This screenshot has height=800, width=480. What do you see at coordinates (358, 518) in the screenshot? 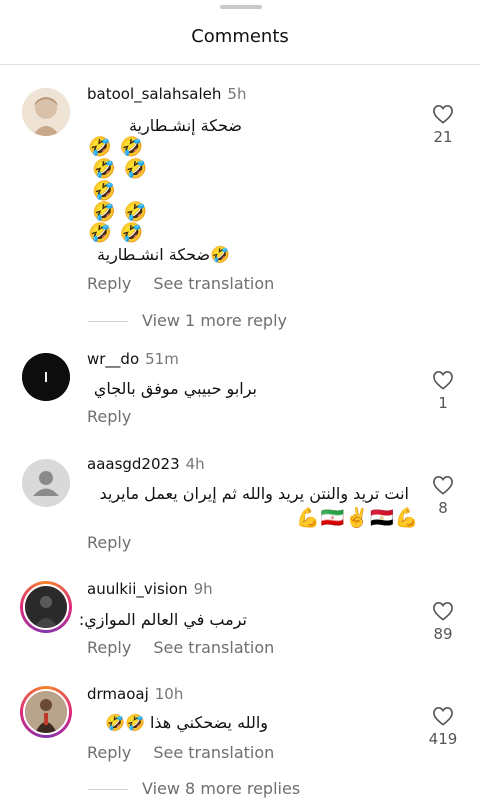
I see `comment-emoji-line: 💪🇮🇷✌️🇪🇬💪` at bounding box center [358, 518].